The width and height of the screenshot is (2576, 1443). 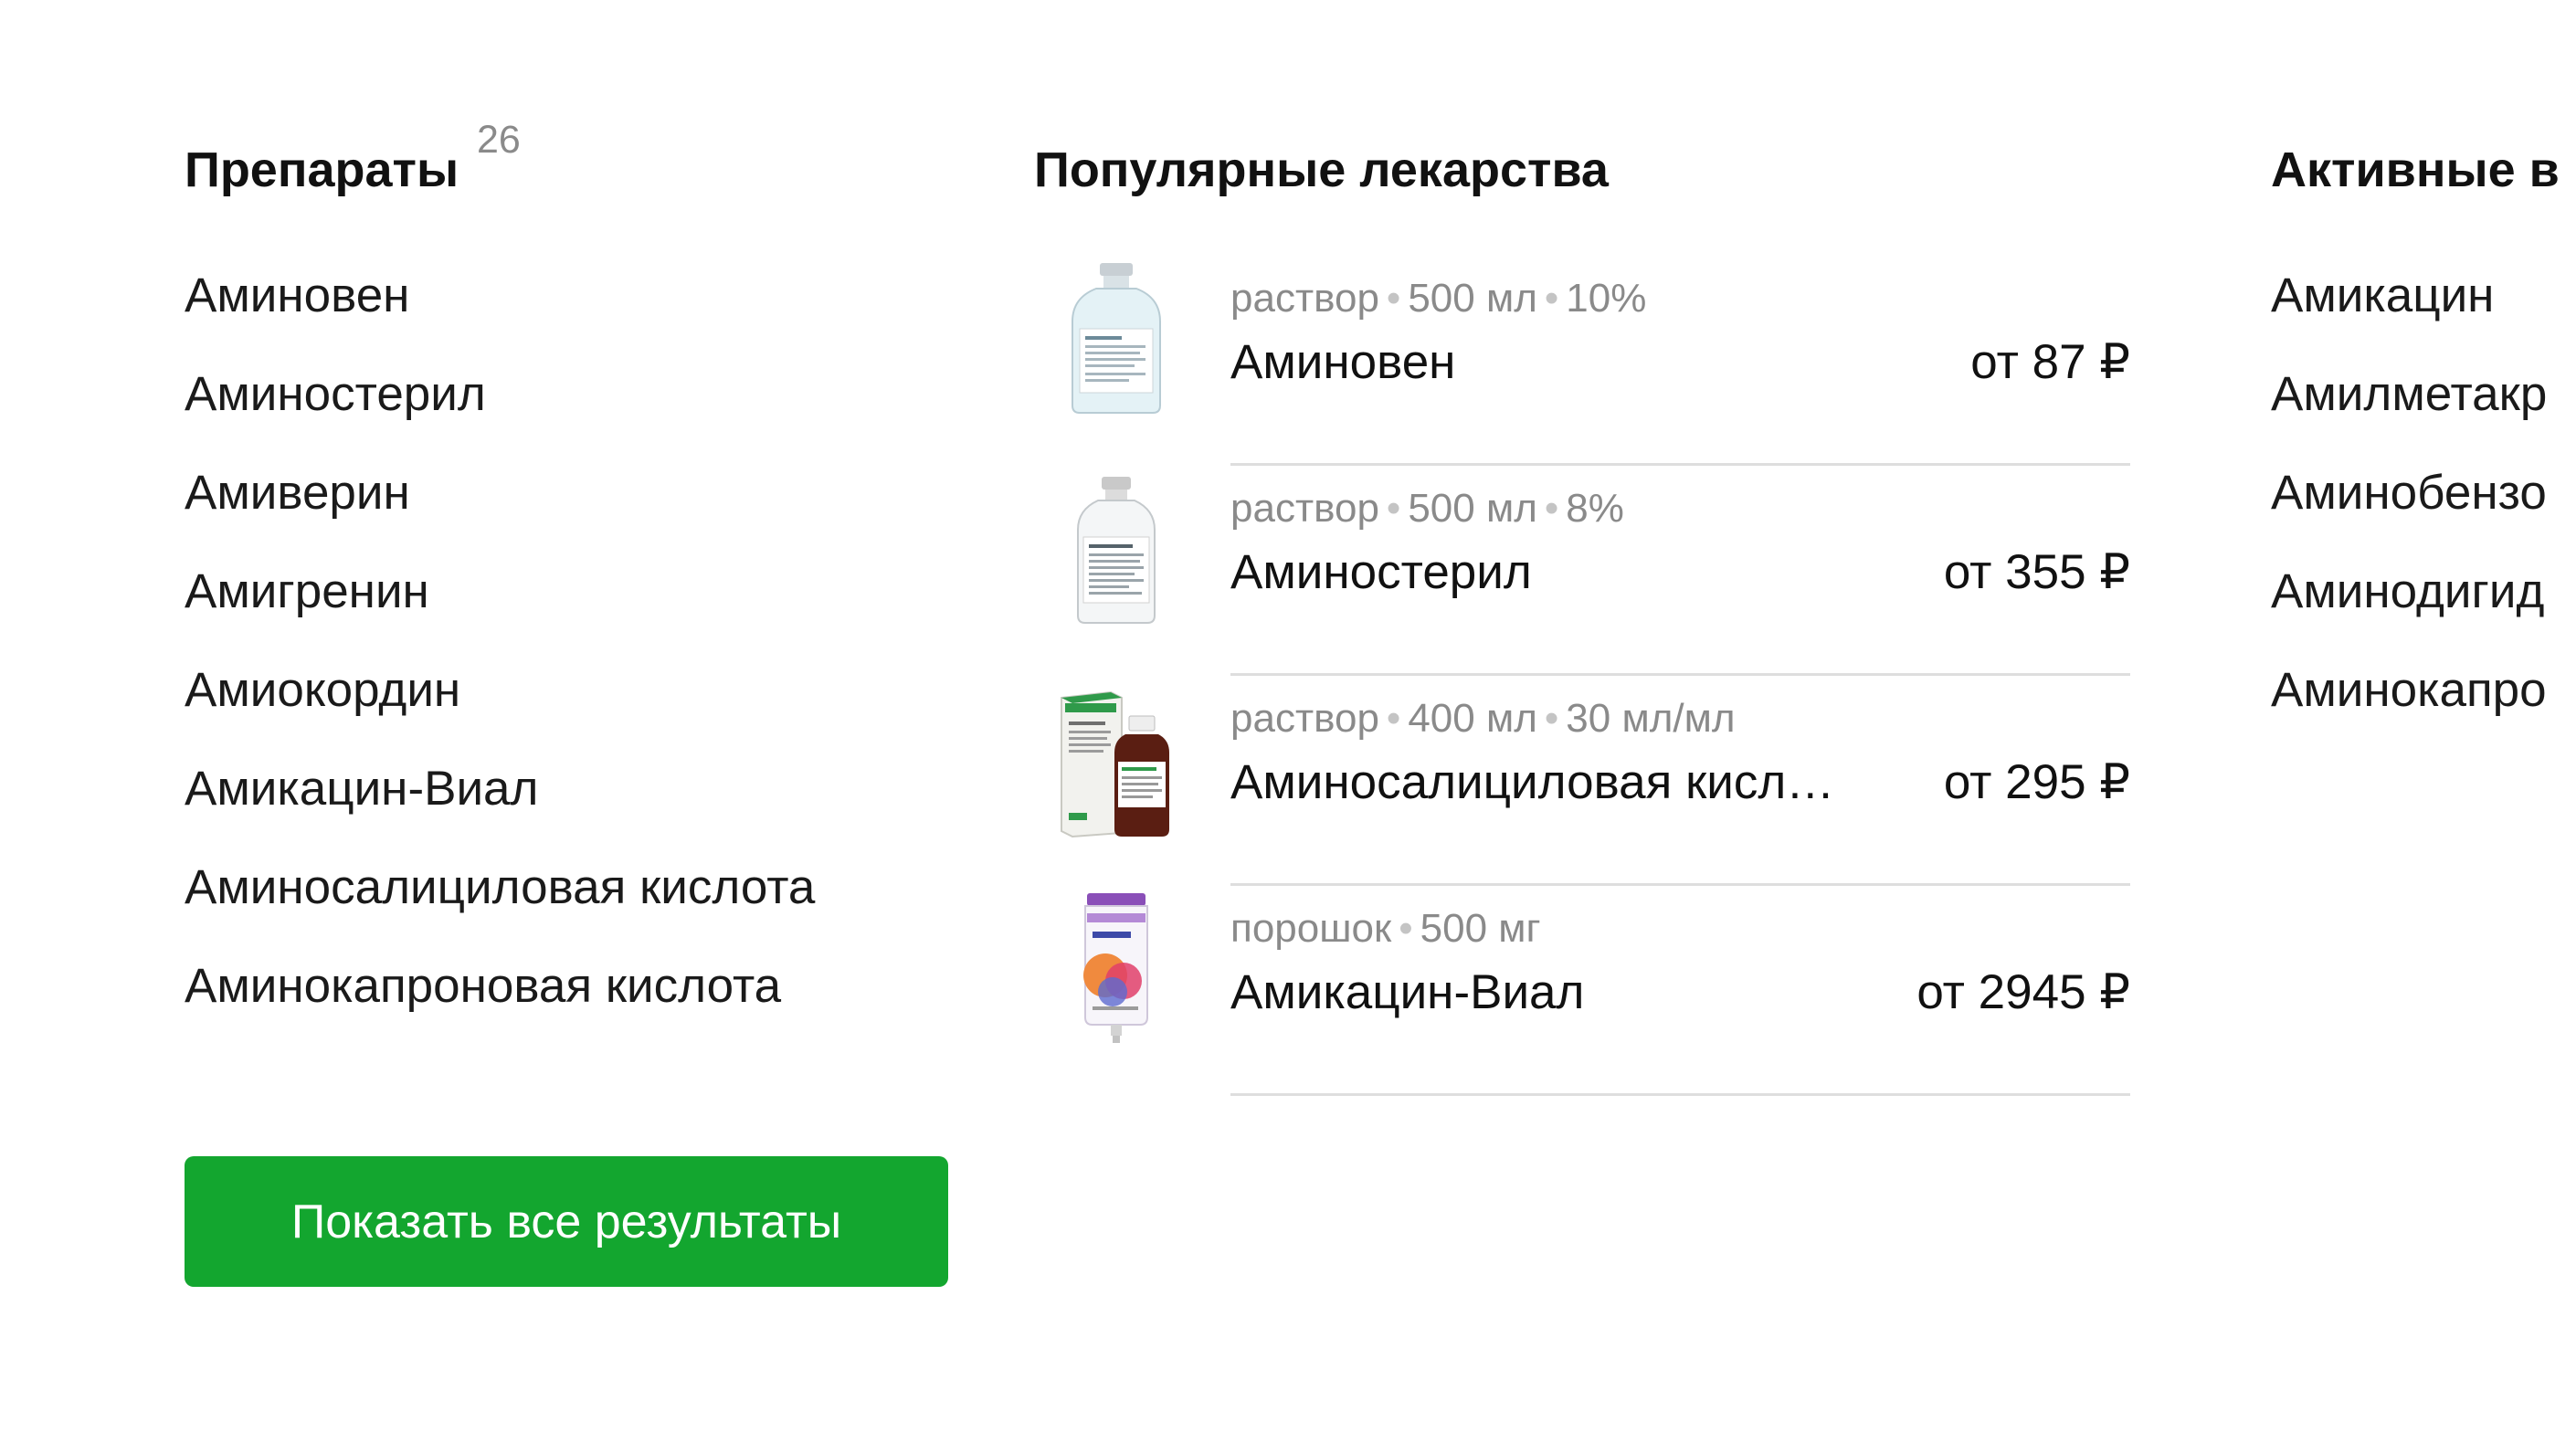 I want to click on strength: 8%, so click(x=1595, y=508).